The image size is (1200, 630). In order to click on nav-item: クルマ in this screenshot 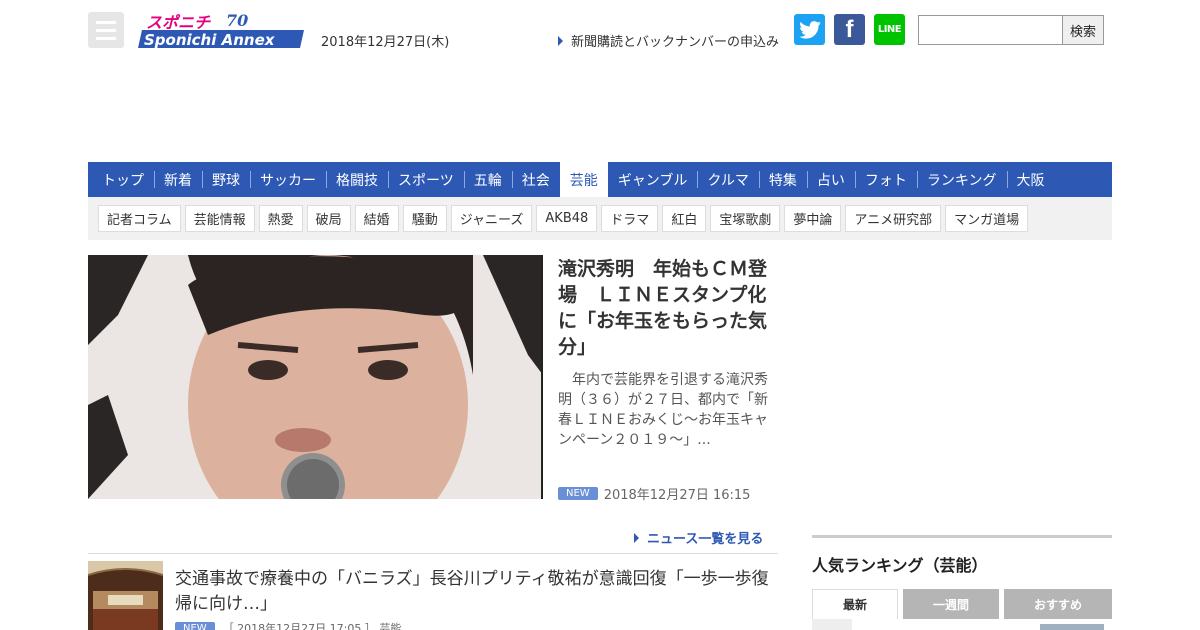, I will do `click(728, 179)`.